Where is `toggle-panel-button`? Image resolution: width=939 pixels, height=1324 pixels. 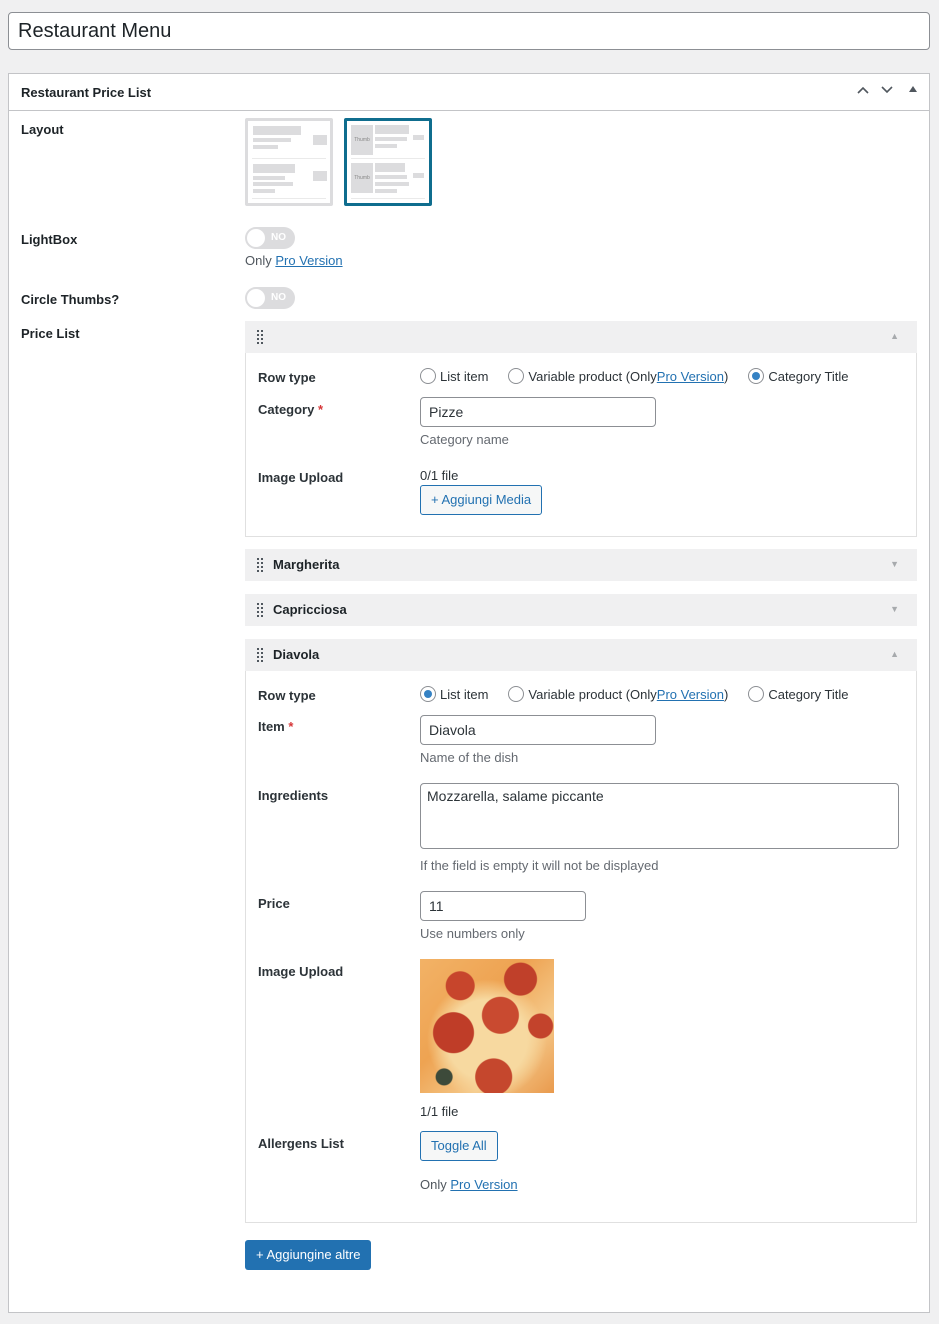
toggle-panel-button is located at coordinates (913, 92).